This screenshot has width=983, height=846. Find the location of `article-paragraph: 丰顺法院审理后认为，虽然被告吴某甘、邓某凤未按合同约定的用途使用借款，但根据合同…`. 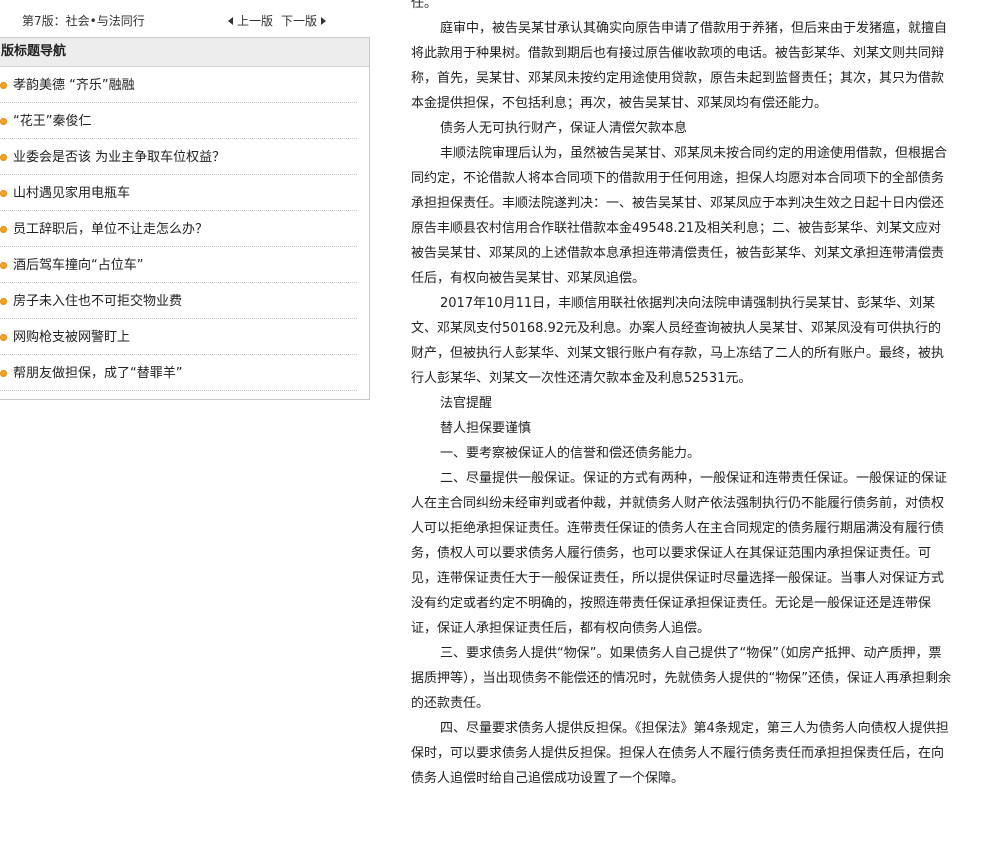

article-paragraph: 丰顺法院审理后认为，虽然被告吴某甘、邓某凤未按合同约定的用途使用借款，但根据合同… is located at coordinates (679, 216).